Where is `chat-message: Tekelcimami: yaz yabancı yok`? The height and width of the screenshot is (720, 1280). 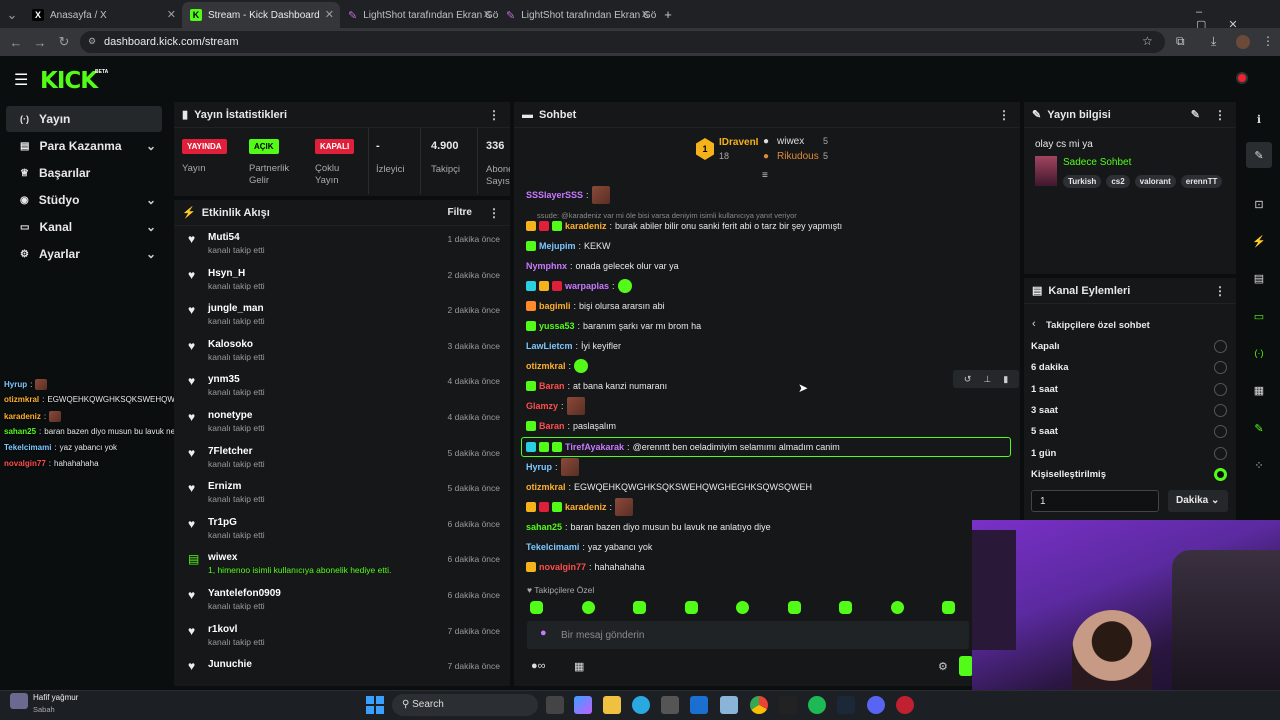
chat-message: Tekelcimami: yaz yabancı yok is located at coordinates (589, 547).